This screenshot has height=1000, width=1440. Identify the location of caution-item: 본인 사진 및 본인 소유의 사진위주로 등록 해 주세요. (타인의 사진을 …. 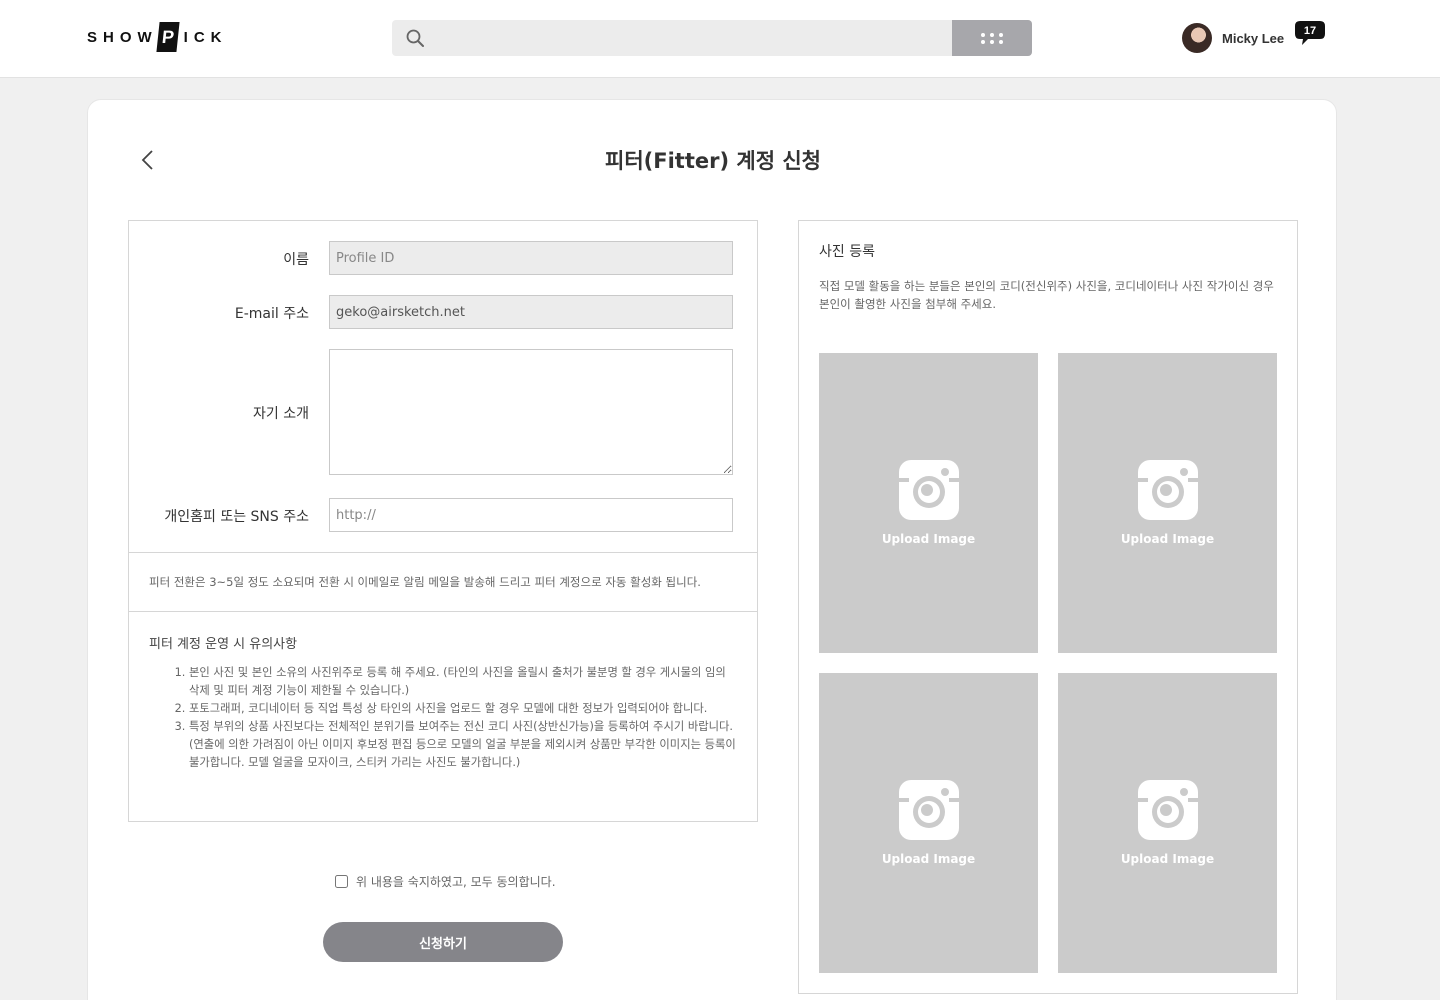
(464, 682).